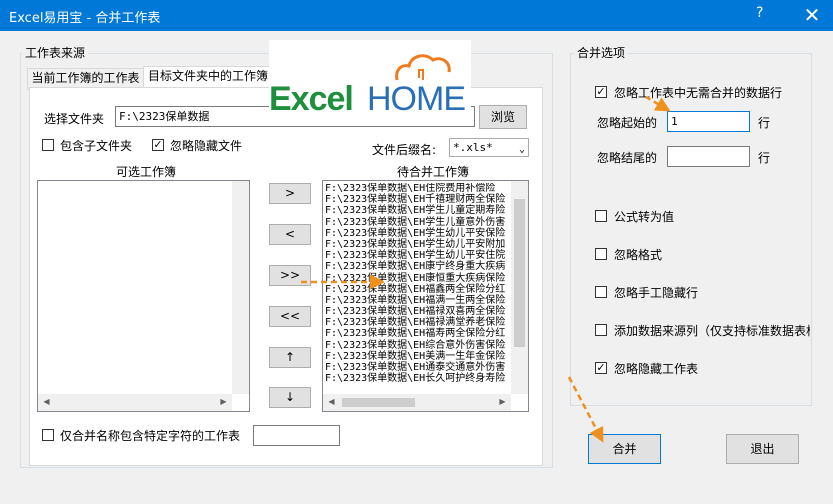 This screenshot has width=833, height=504. I want to click on arrow-merge, so click(585, 409).